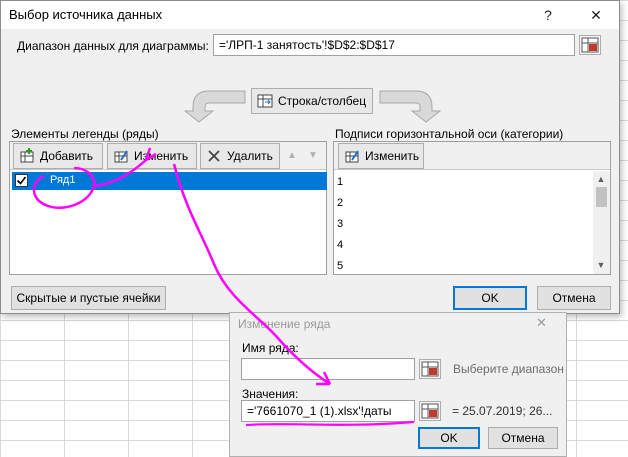 The image size is (628, 457). What do you see at coordinates (67, 156) in the screenshot?
I see `add-series-label: Добавить` at bounding box center [67, 156].